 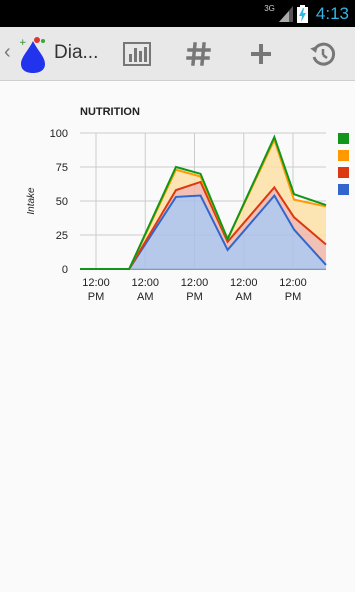 I want to click on y-axis-label: Intake, so click(x=31, y=201).